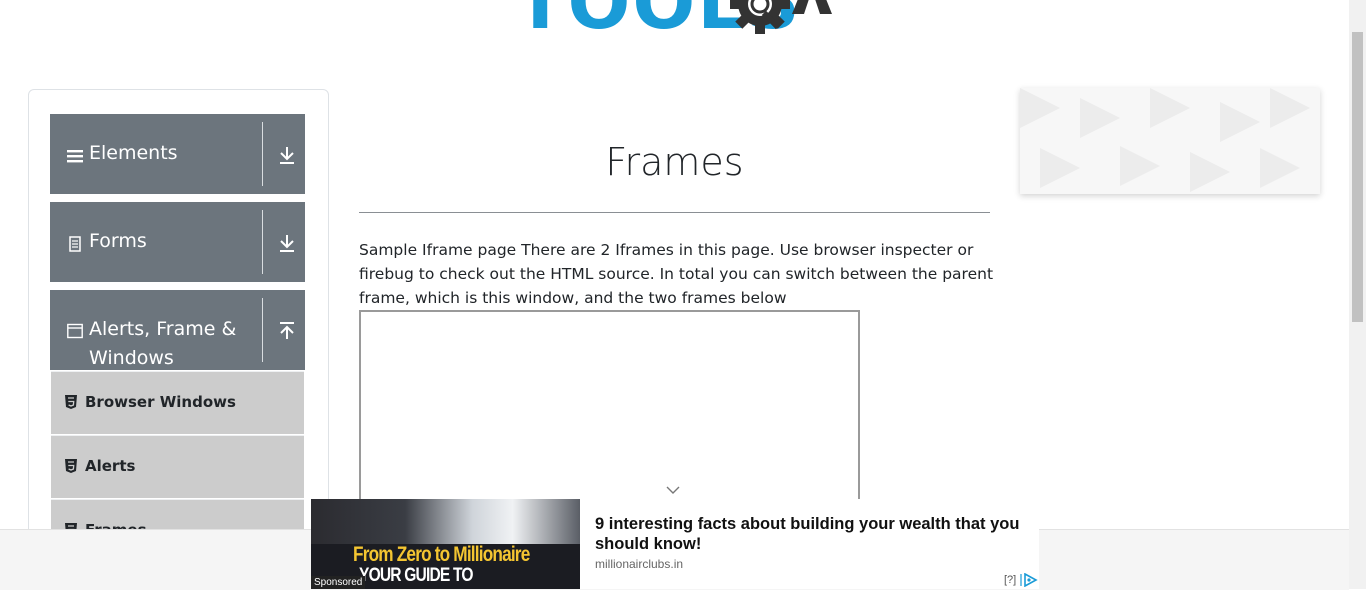  I want to click on group-forms: Forms, so click(177, 242).